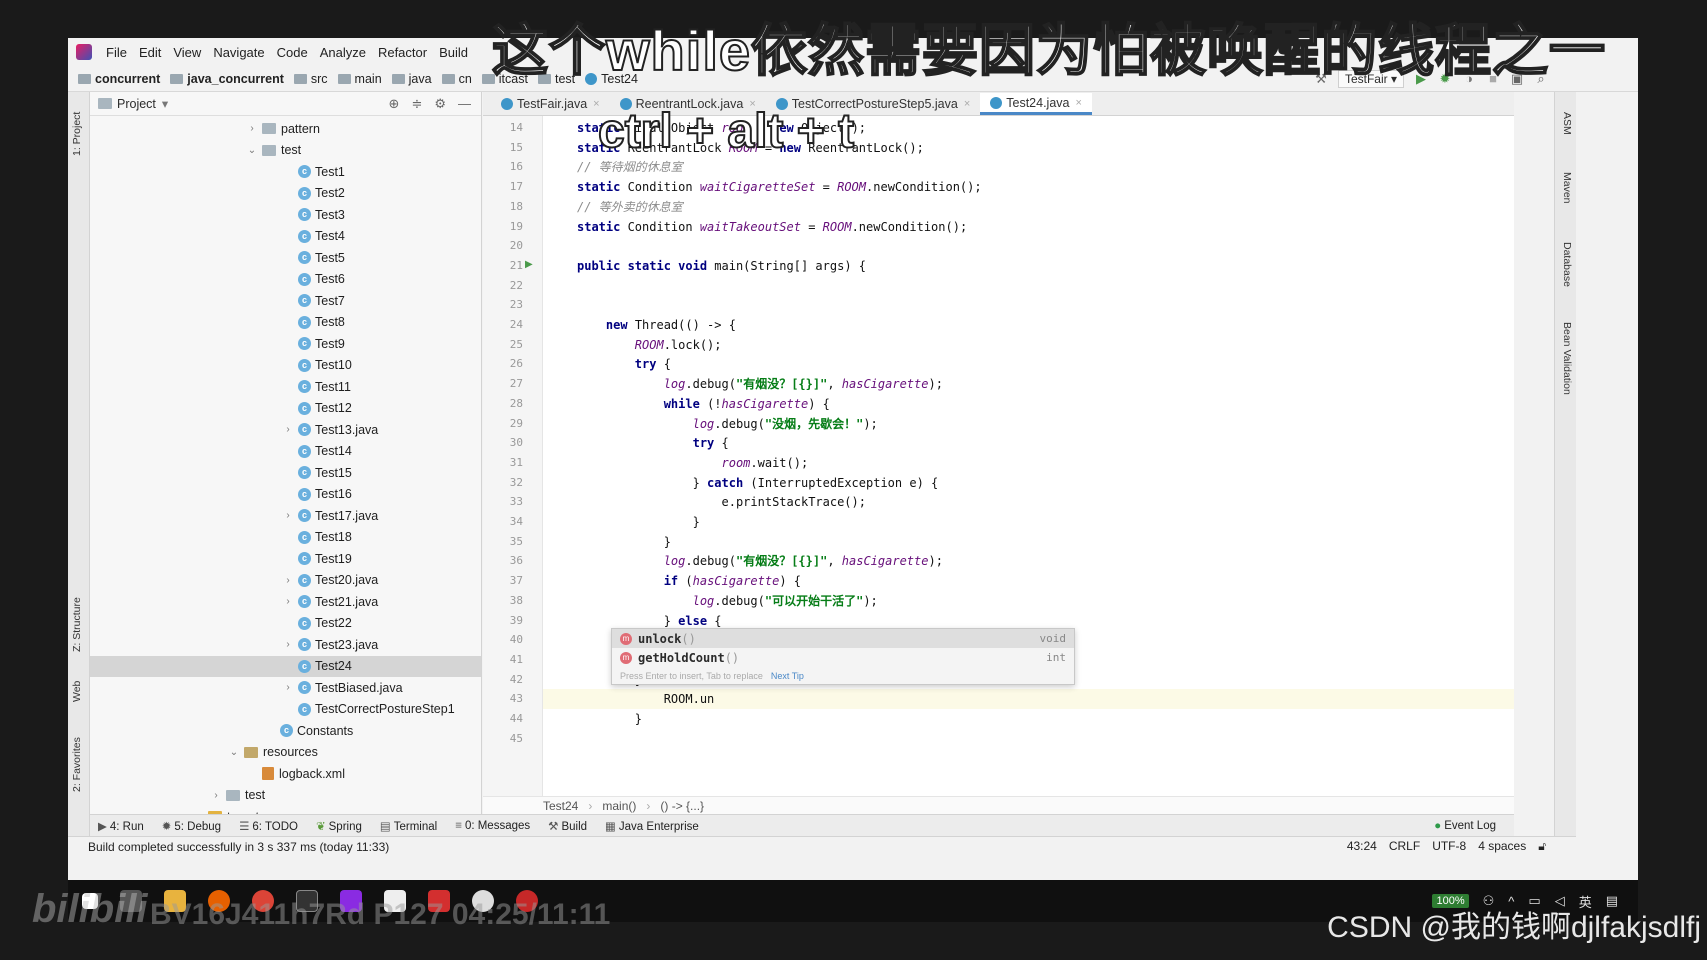  I want to click on tree-item: c Test9, so click(285, 344).